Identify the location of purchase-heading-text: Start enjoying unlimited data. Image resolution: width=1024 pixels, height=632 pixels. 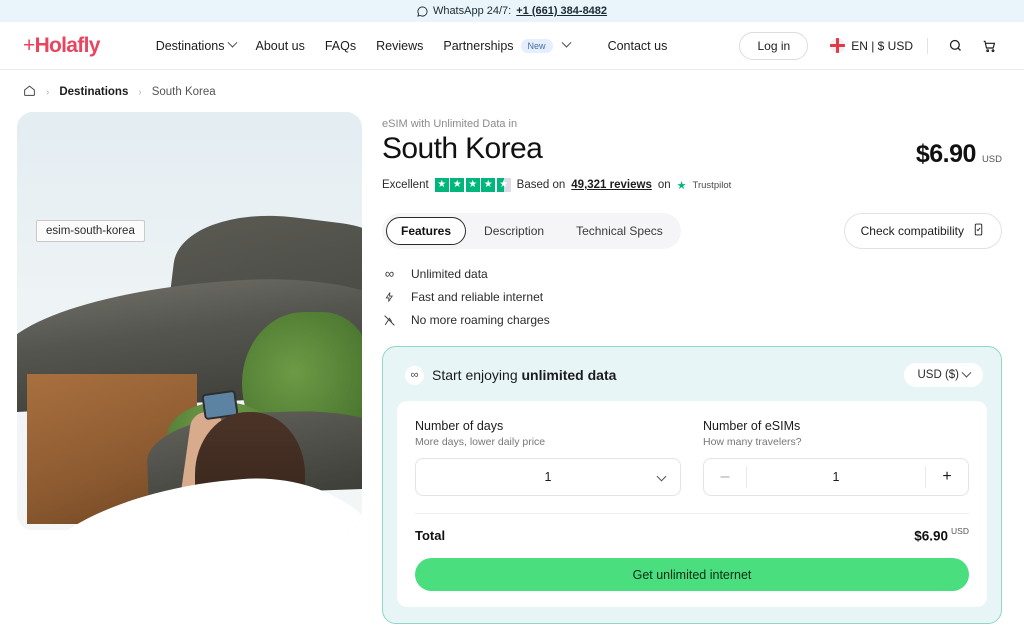
(524, 375).